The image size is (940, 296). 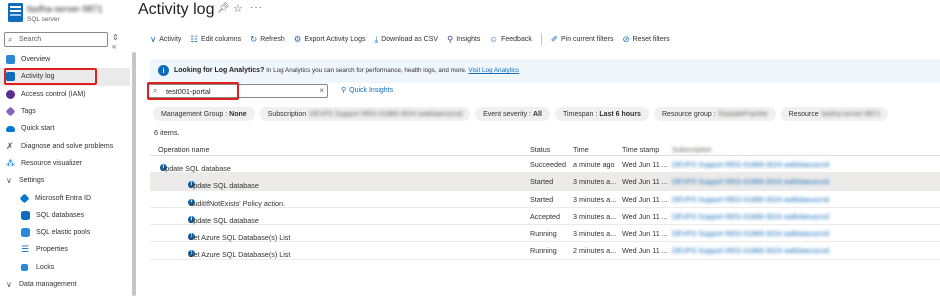 I want to click on insights-button: ⚲ Insights, so click(x=463, y=39).